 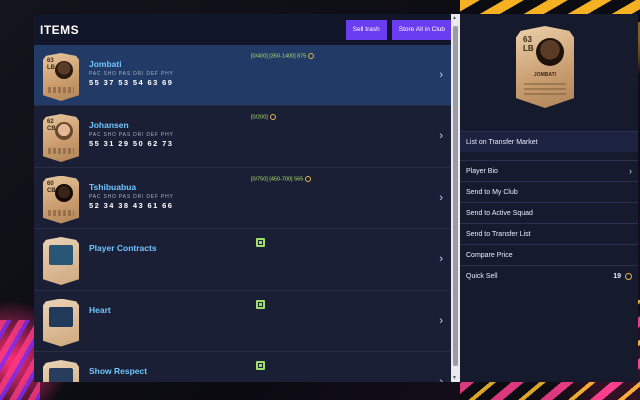 I want to click on scroll-thumb, so click(x=455, y=196).